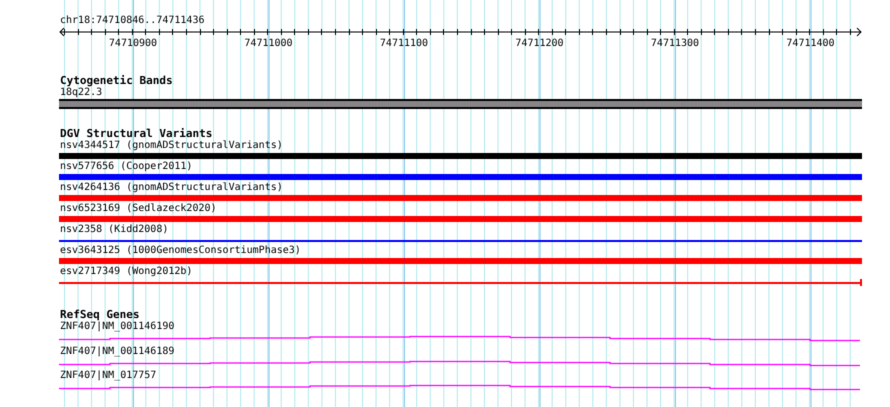  What do you see at coordinates (113, 229) in the screenshot?
I see `variant-label: nsv2358 (Kidd2008)` at bounding box center [113, 229].